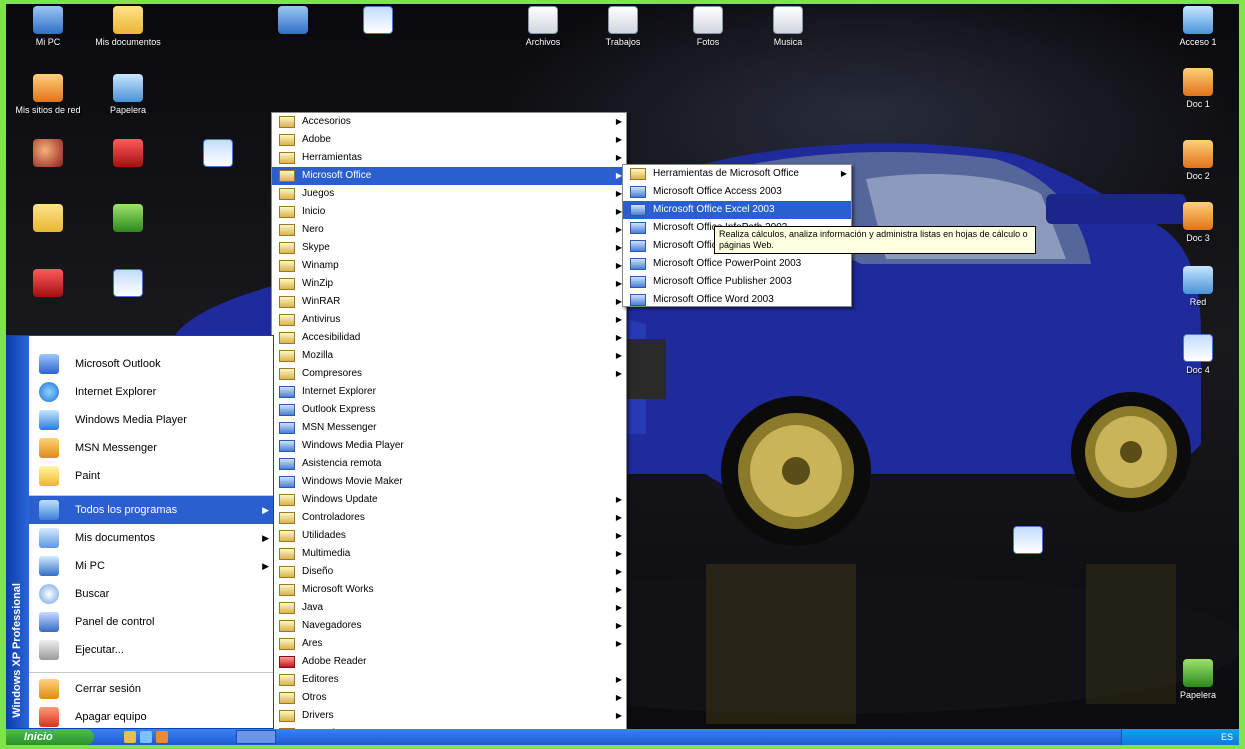 The height and width of the screenshot is (749, 1245). Describe the element at coordinates (449, 500) in the screenshot. I see `programs-menu-item: Windows Update ▶` at that location.